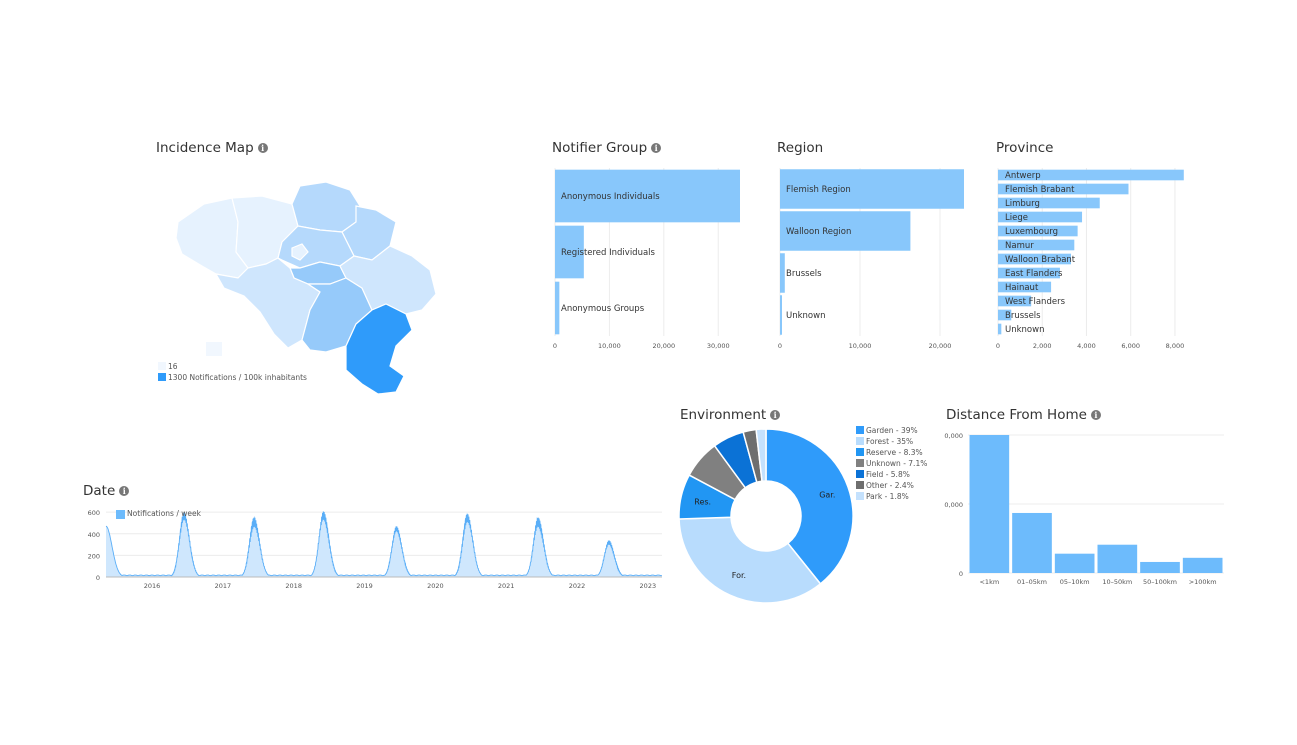 This screenshot has height=745, width=1297. I want to click on x-tick-label: 01–05km, so click(1032, 582).